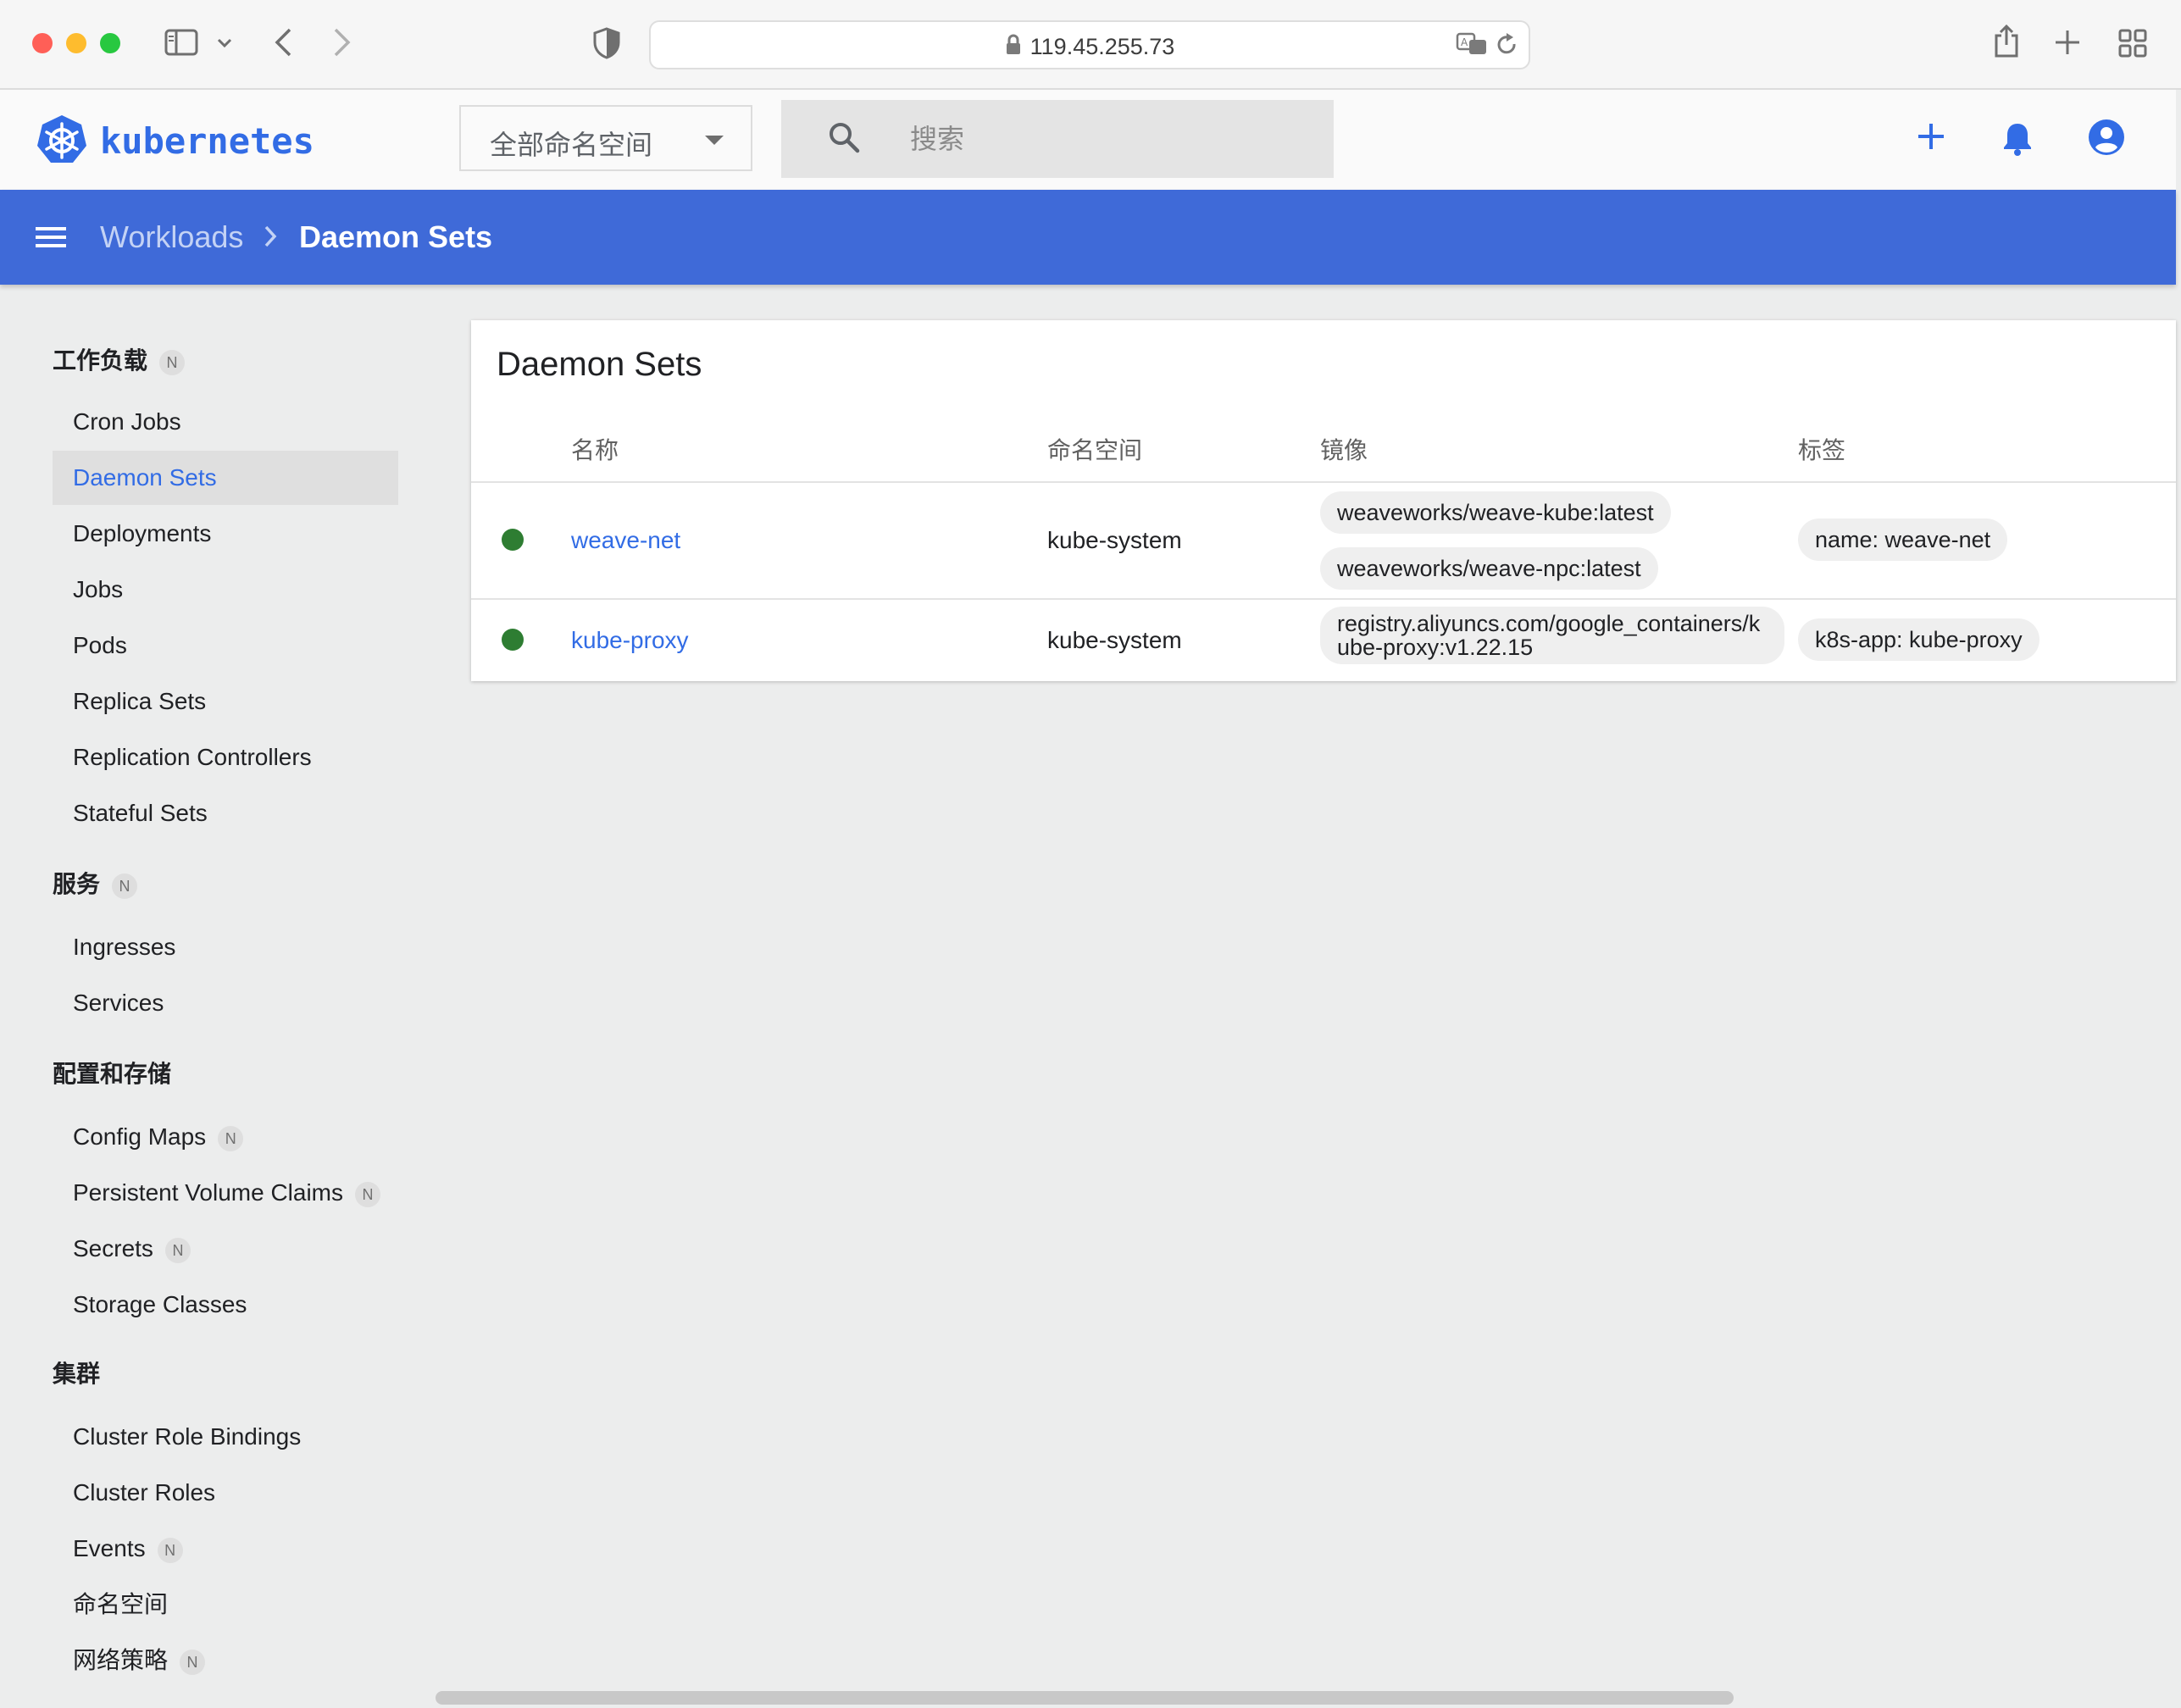 The image size is (2181, 1708). Describe the element at coordinates (571, 145) in the screenshot. I see `namespace-select-value: 全部命名空间` at that location.